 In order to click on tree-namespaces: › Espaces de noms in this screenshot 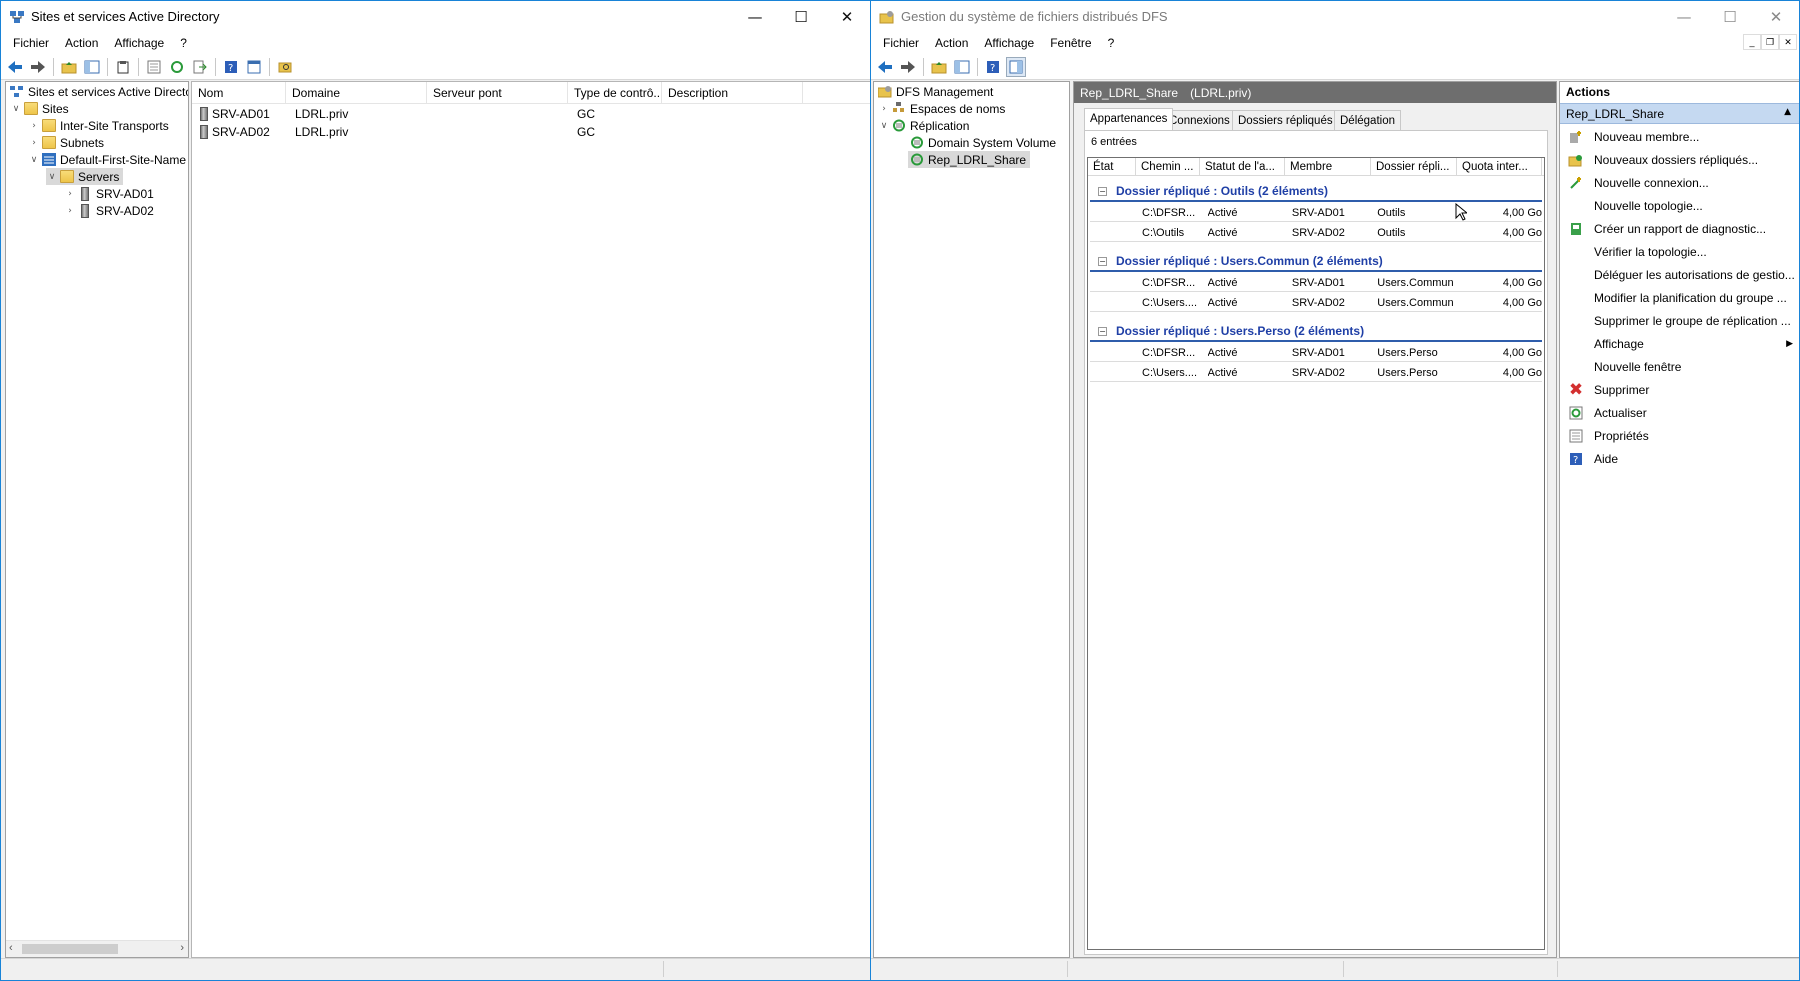, I will do `click(941, 108)`.